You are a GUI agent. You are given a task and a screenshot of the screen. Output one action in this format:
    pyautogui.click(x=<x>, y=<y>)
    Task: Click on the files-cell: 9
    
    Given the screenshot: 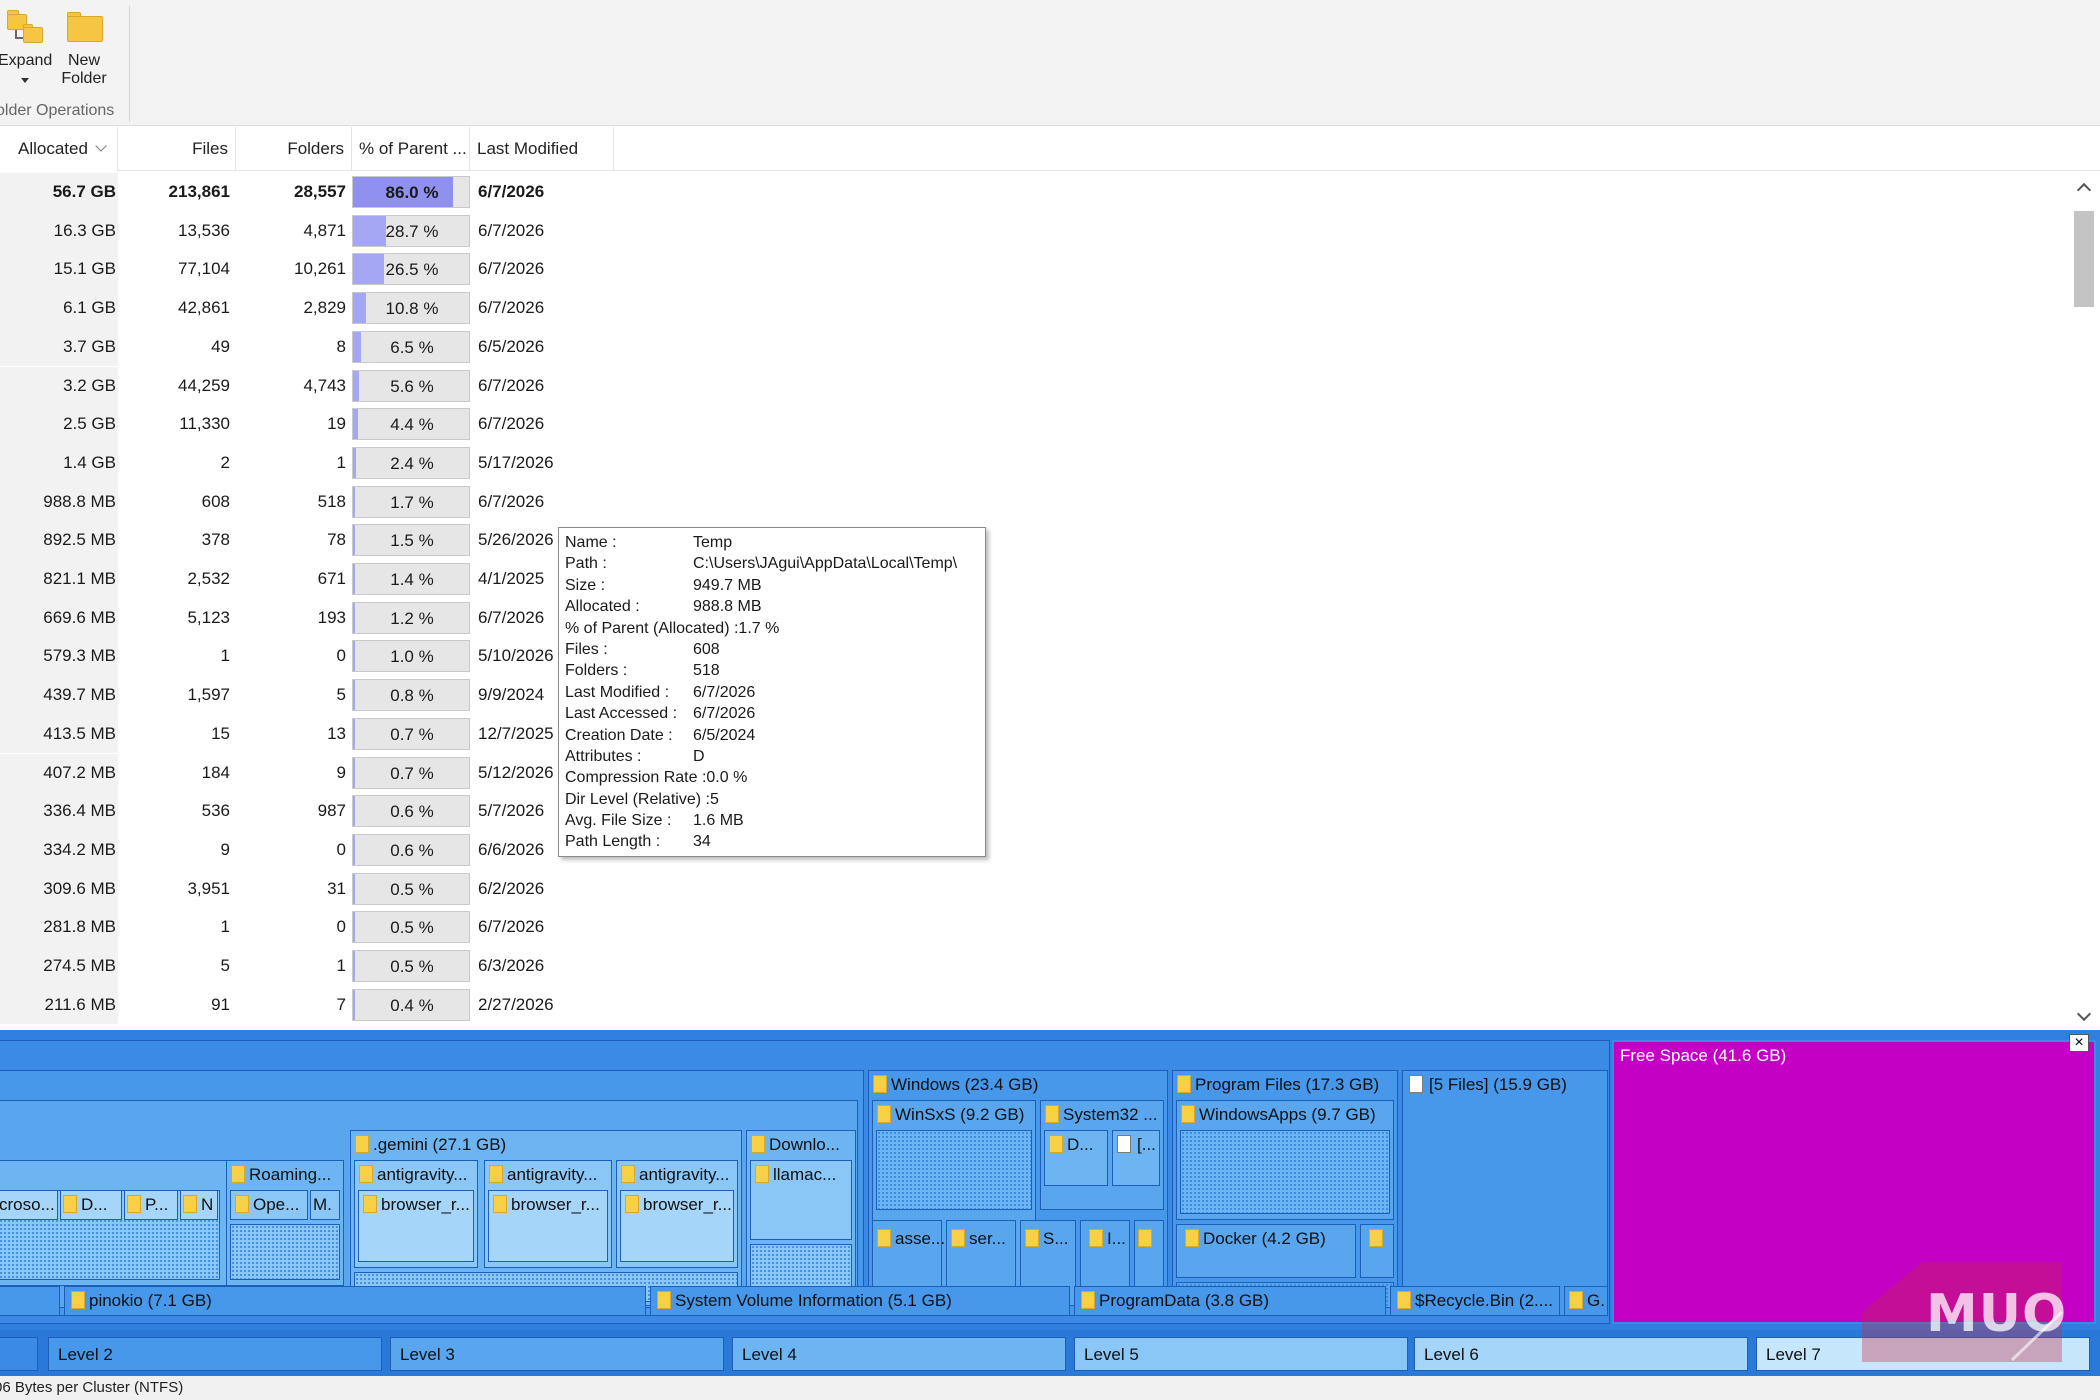 What is the action you would take?
    pyautogui.click(x=225, y=849)
    